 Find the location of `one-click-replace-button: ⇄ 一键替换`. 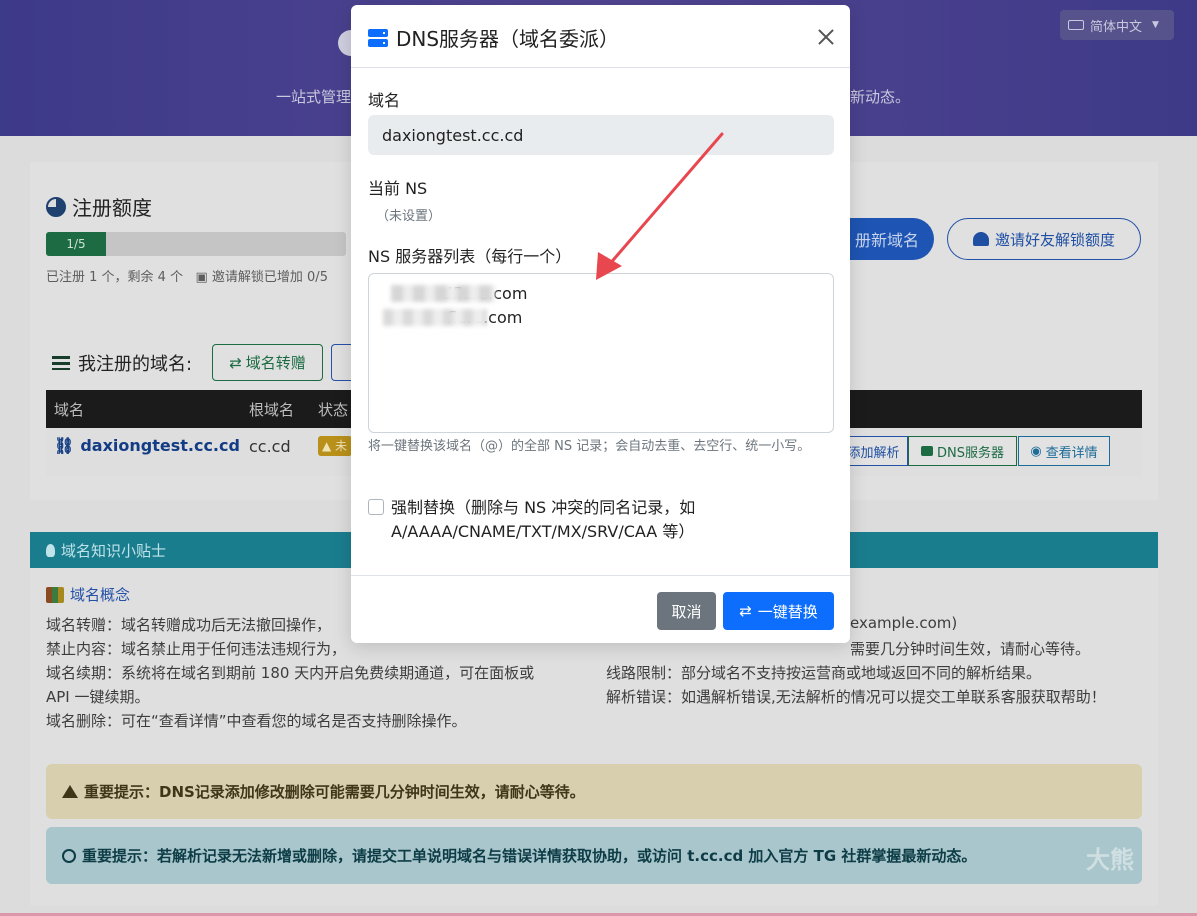

one-click-replace-button: ⇄ 一键替换 is located at coordinates (778, 611).